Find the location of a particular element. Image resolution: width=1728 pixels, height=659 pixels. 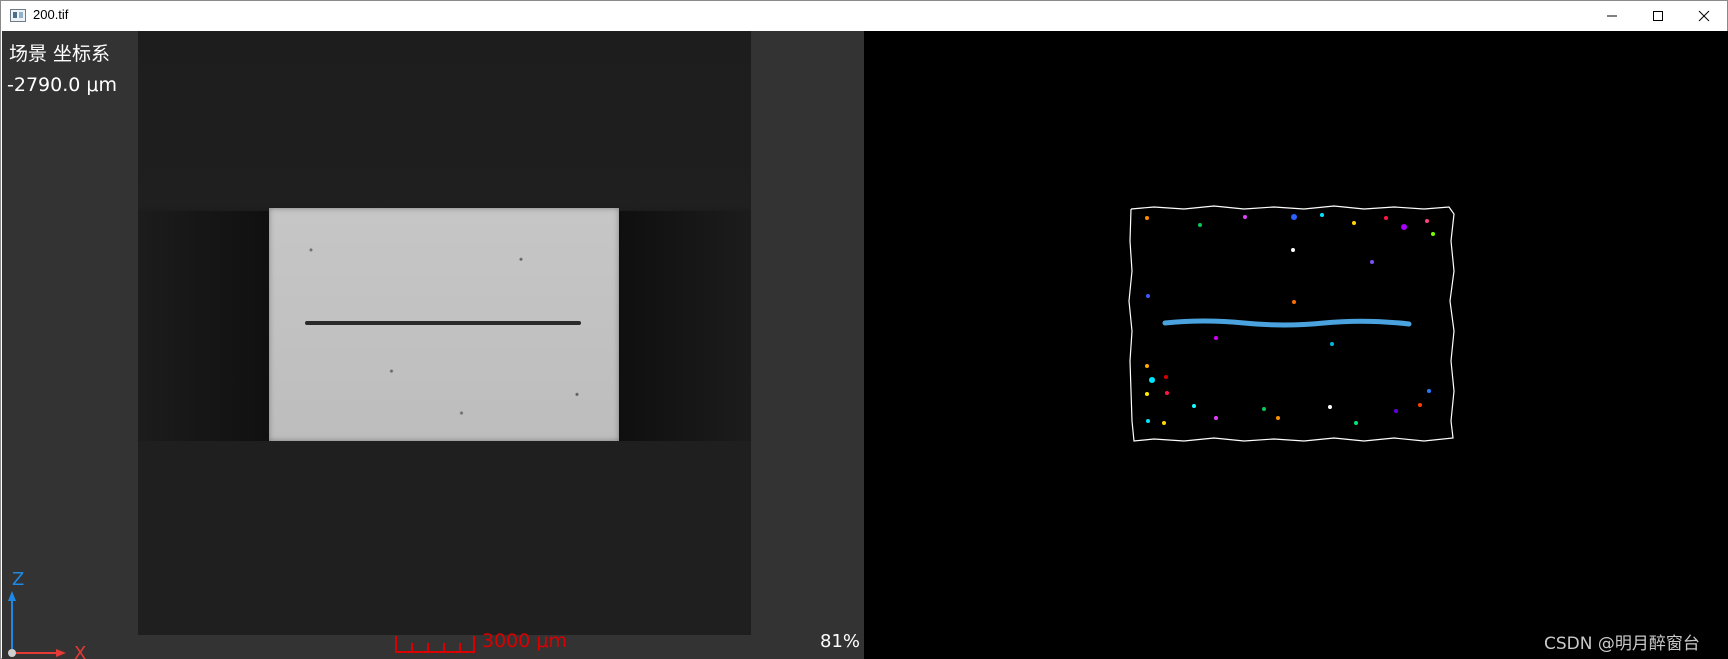

slice-shadow-left is located at coordinates (203, 331).